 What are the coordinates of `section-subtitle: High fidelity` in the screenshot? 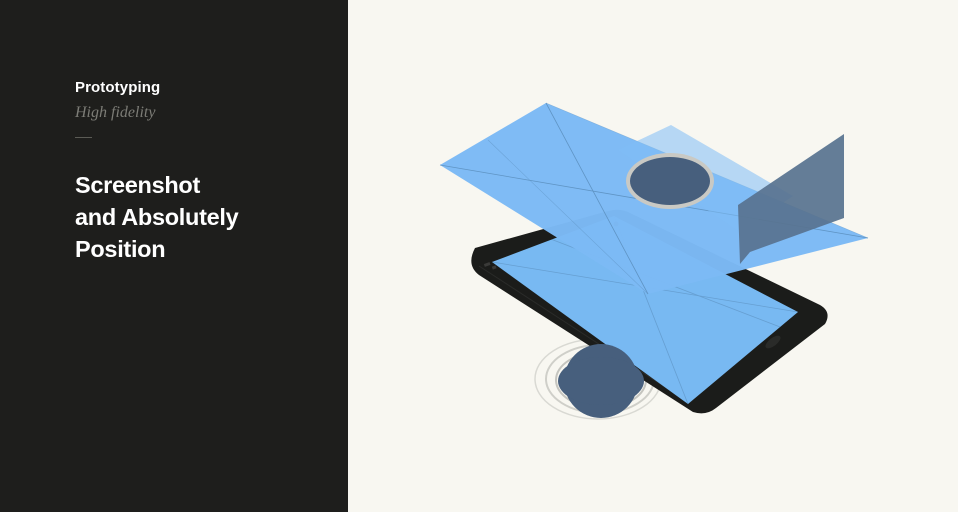 It's located at (115, 112).